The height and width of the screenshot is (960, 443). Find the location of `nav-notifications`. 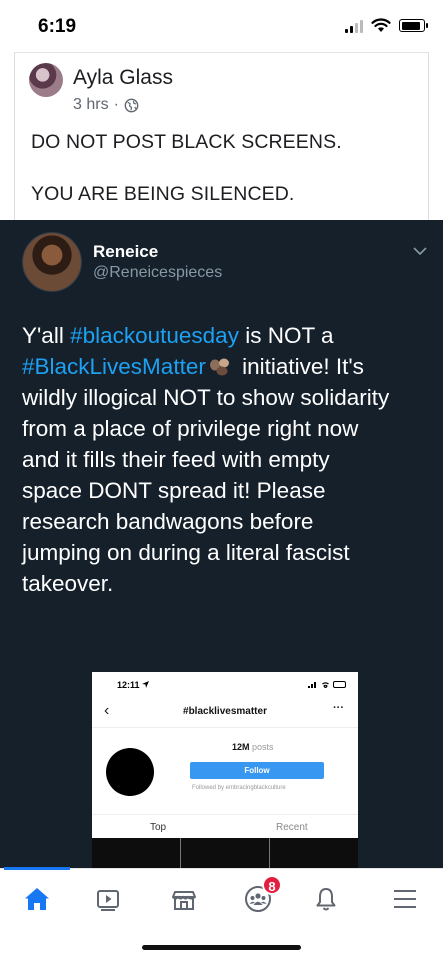

nav-notifications is located at coordinates (326, 899).